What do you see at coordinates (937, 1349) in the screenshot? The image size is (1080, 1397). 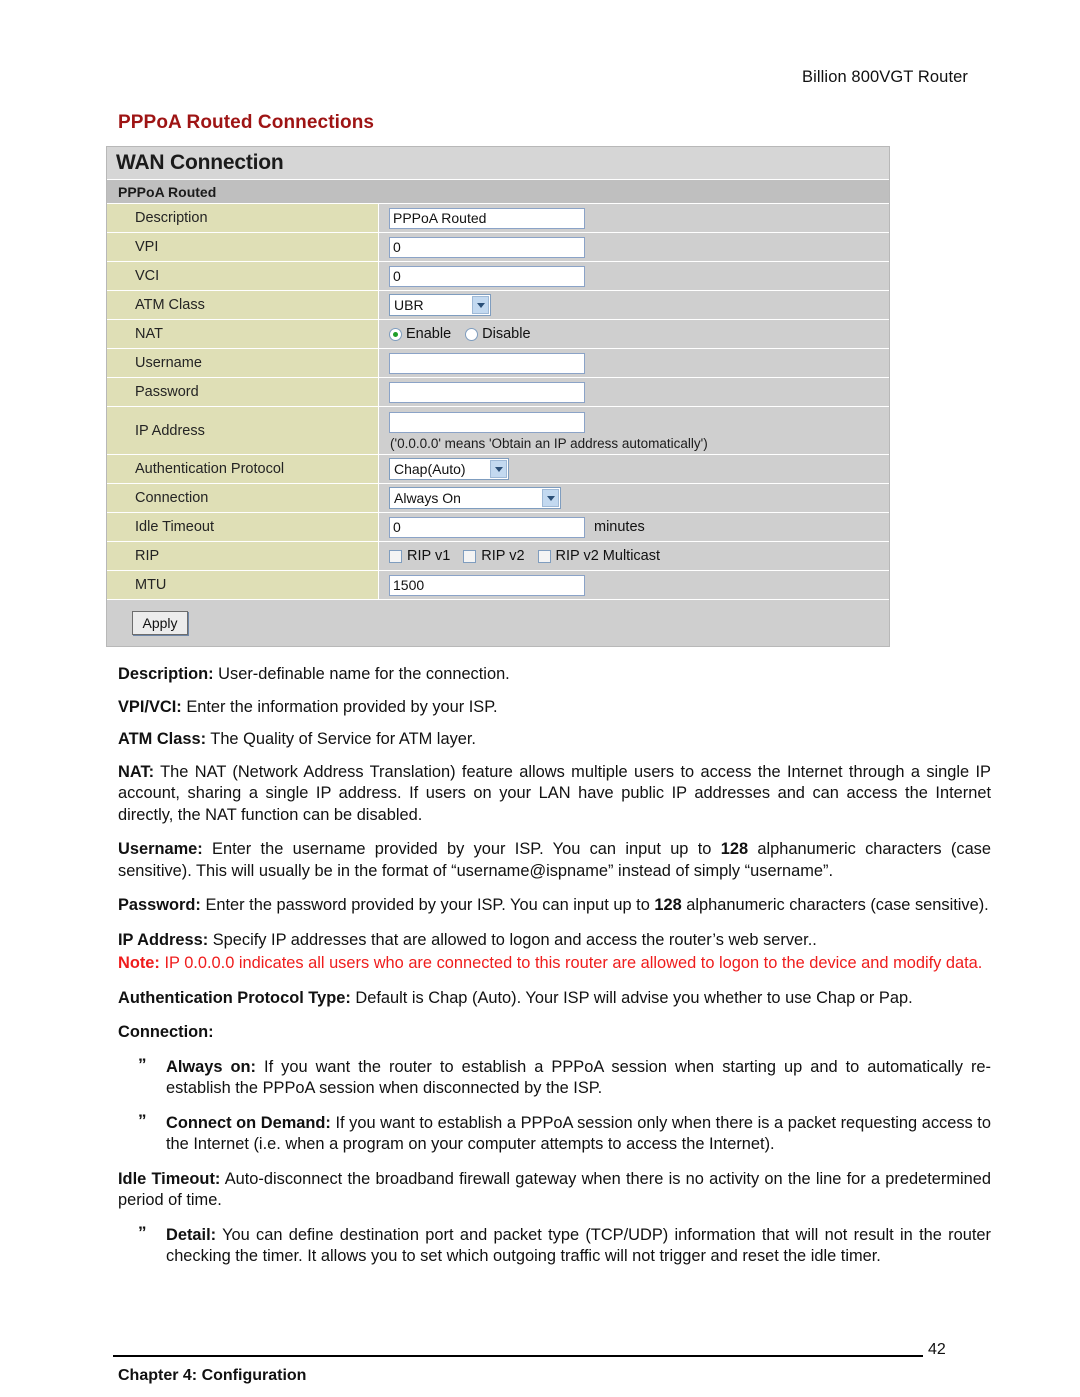 I see `footer-page-number: 42` at bounding box center [937, 1349].